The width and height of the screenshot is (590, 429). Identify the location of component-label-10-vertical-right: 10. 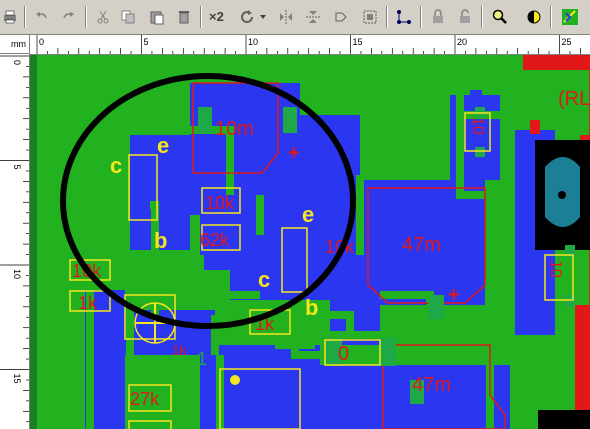
(555, 269).